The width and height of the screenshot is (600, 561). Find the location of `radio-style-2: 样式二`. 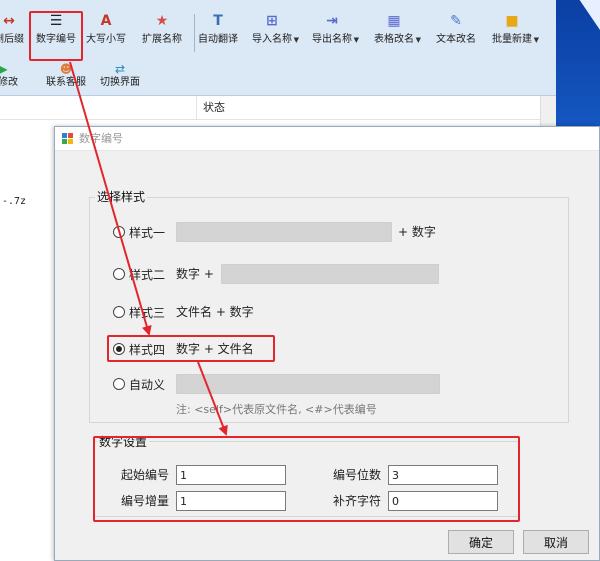

radio-style-2: 样式二 is located at coordinates (139, 274).